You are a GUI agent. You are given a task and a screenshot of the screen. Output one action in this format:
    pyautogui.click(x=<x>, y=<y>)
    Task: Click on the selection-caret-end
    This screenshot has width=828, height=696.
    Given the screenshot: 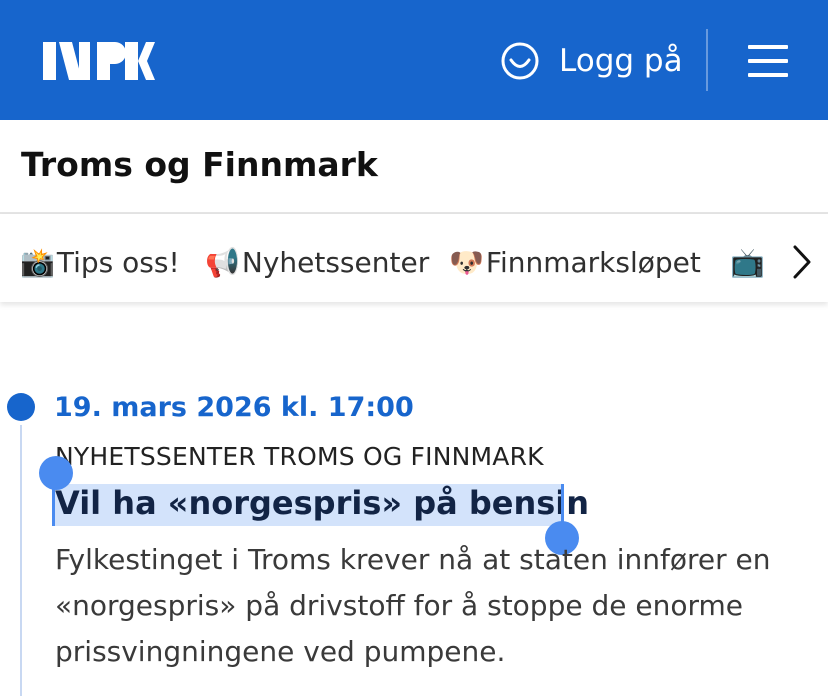 What is the action you would take?
    pyautogui.click(x=562, y=505)
    